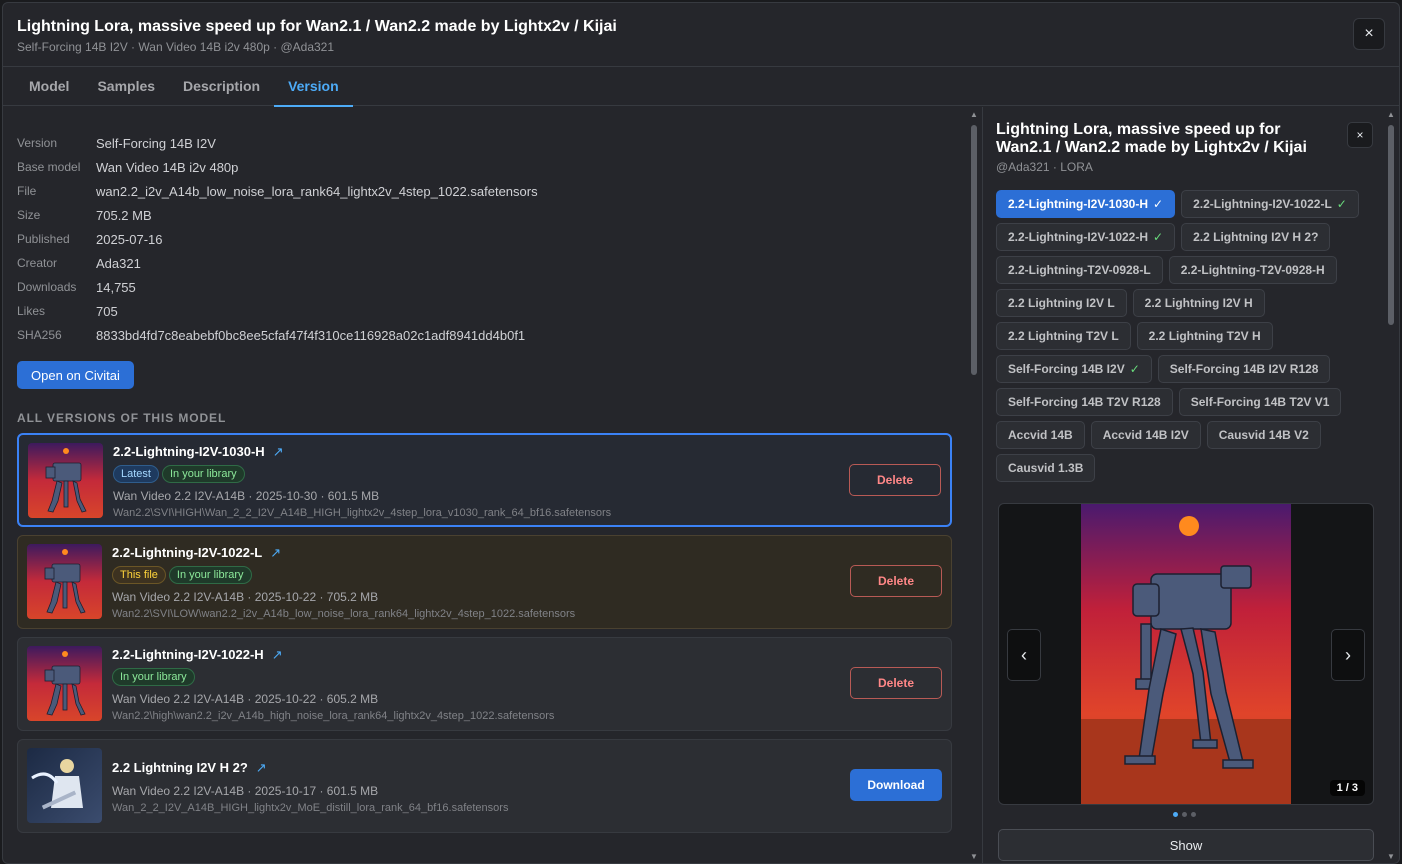  I want to click on preview-image, so click(1186, 654).